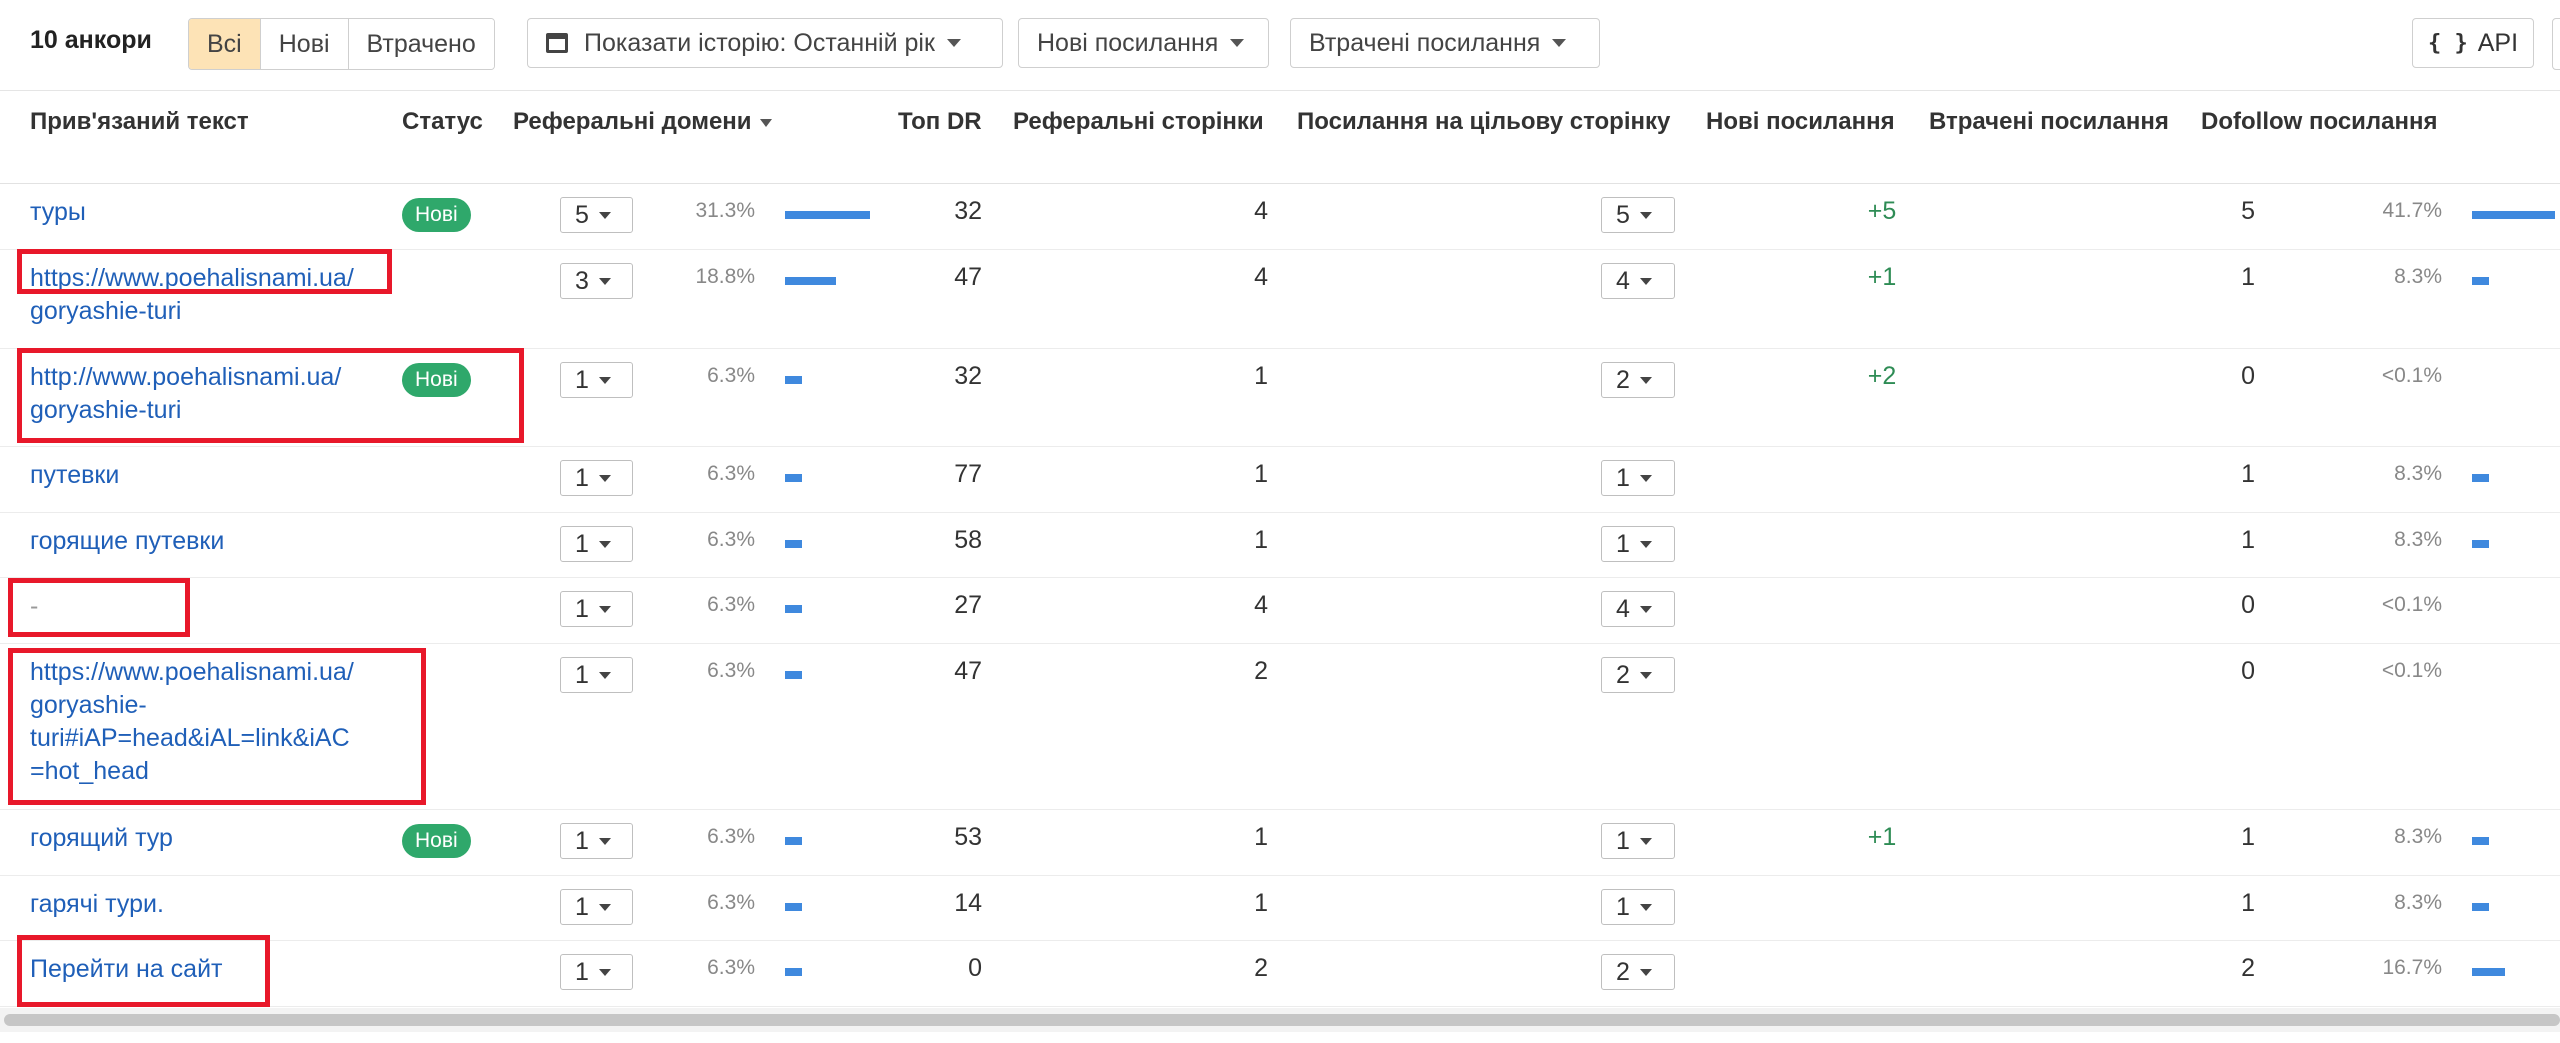 This screenshot has width=2560, height=1043. What do you see at coordinates (968, 605) in the screenshot?
I see `top-dr-value: 27` at bounding box center [968, 605].